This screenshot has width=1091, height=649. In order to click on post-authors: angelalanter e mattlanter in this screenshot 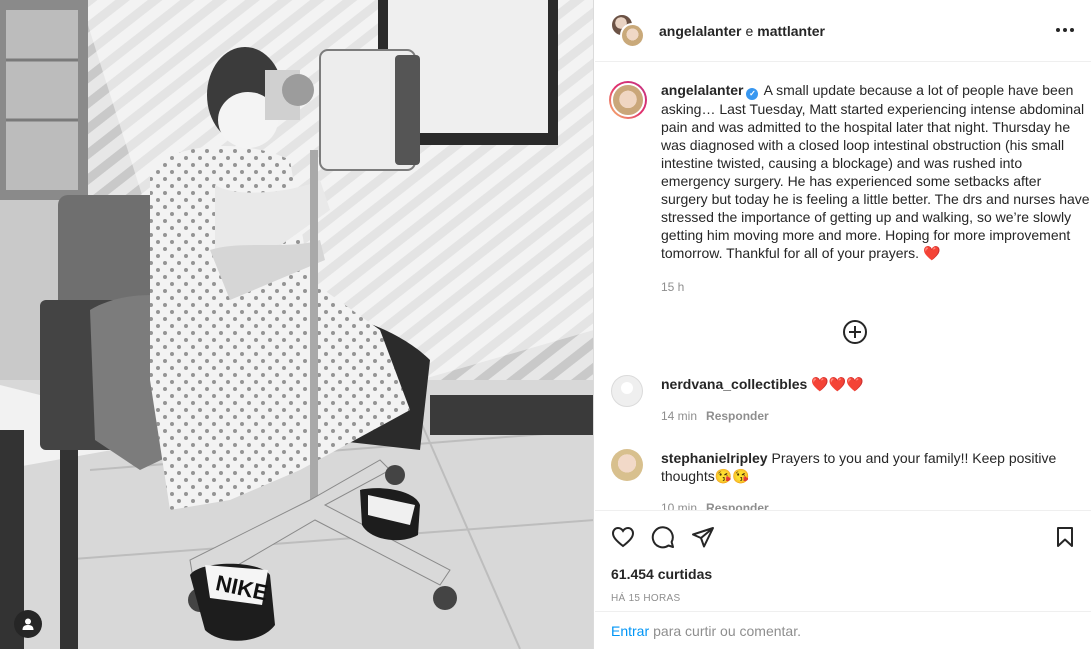, I will do `click(742, 31)`.